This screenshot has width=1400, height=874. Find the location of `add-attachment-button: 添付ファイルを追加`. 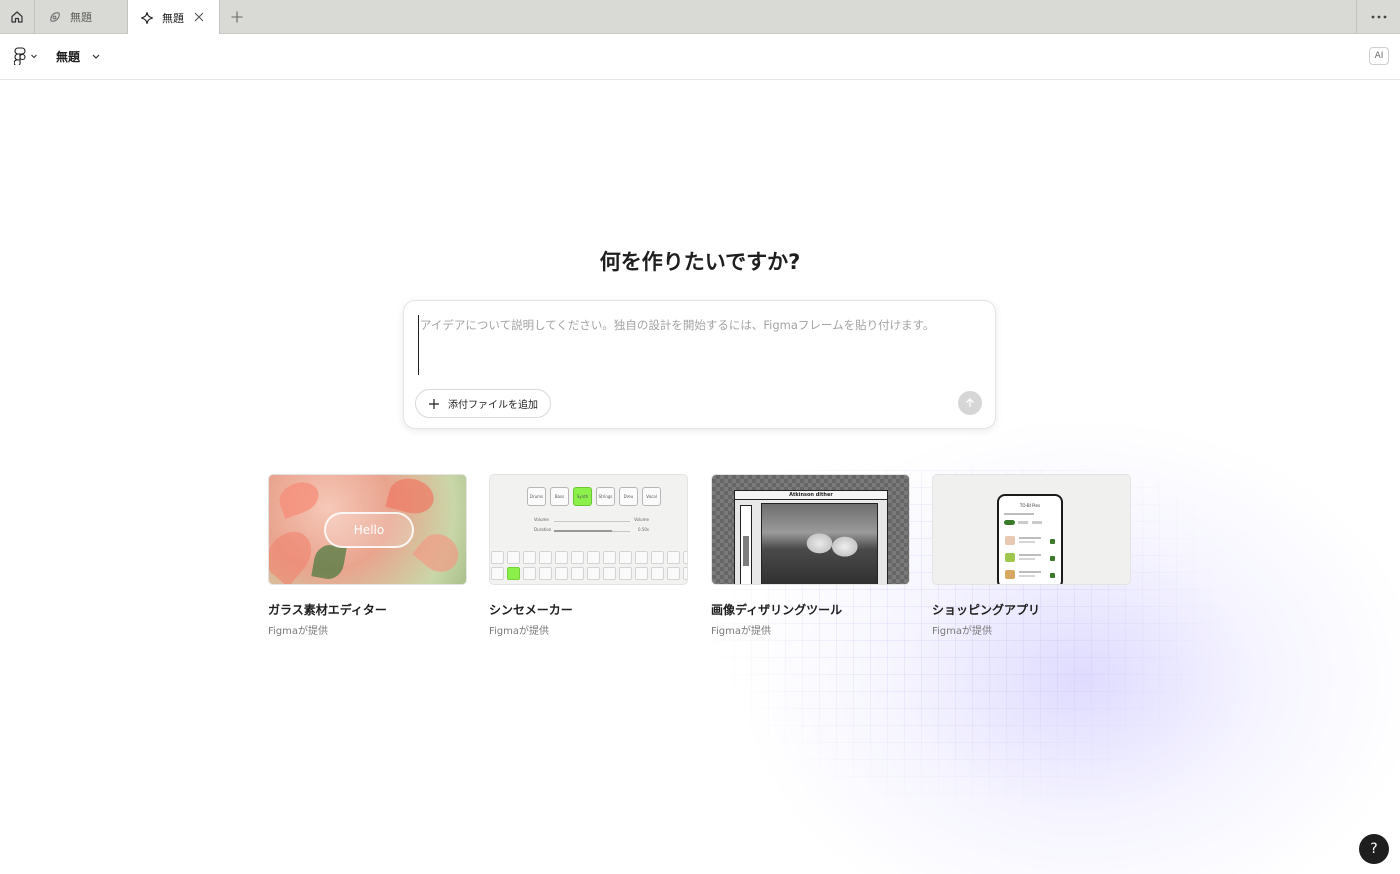

add-attachment-button: 添付ファイルを追加 is located at coordinates (483, 403).